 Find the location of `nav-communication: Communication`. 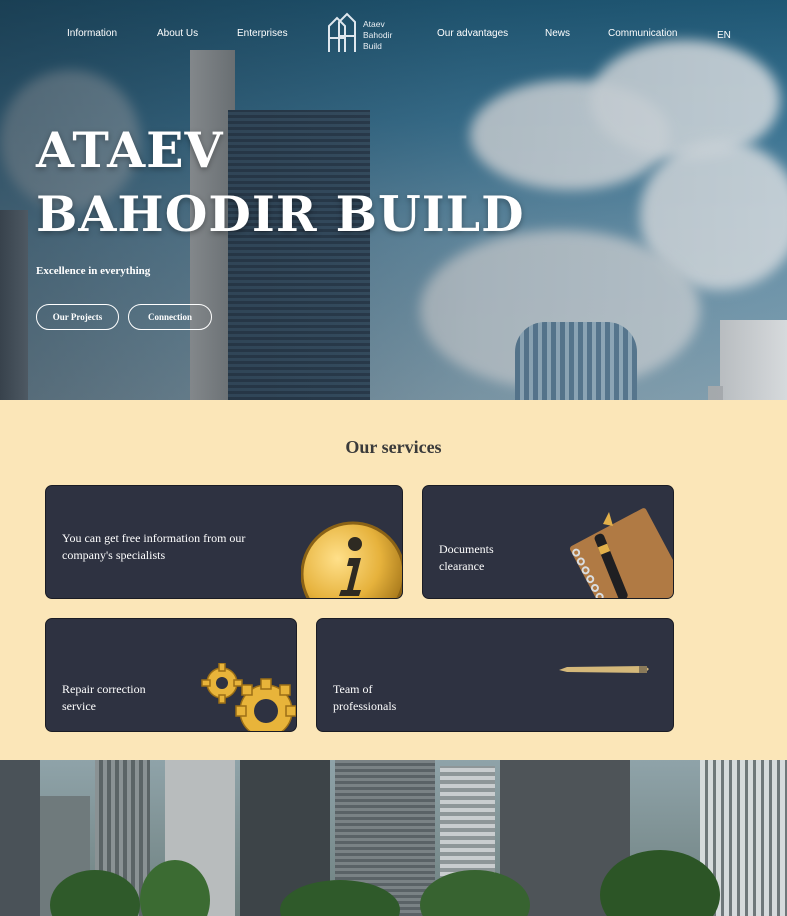

nav-communication: Communication is located at coordinates (642, 33).